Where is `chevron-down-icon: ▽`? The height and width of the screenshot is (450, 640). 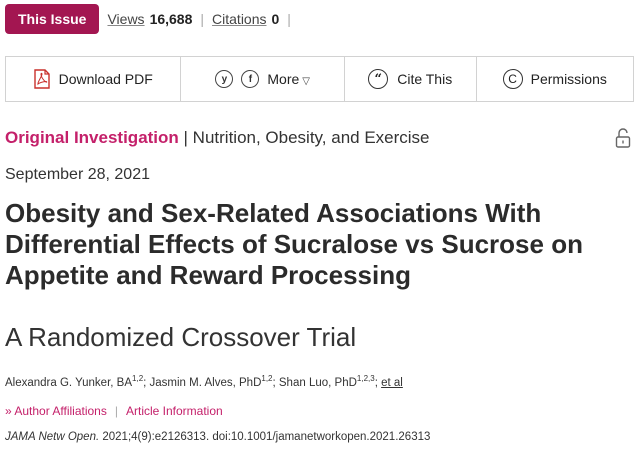 chevron-down-icon: ▽ is located at coordinates (306, 81).